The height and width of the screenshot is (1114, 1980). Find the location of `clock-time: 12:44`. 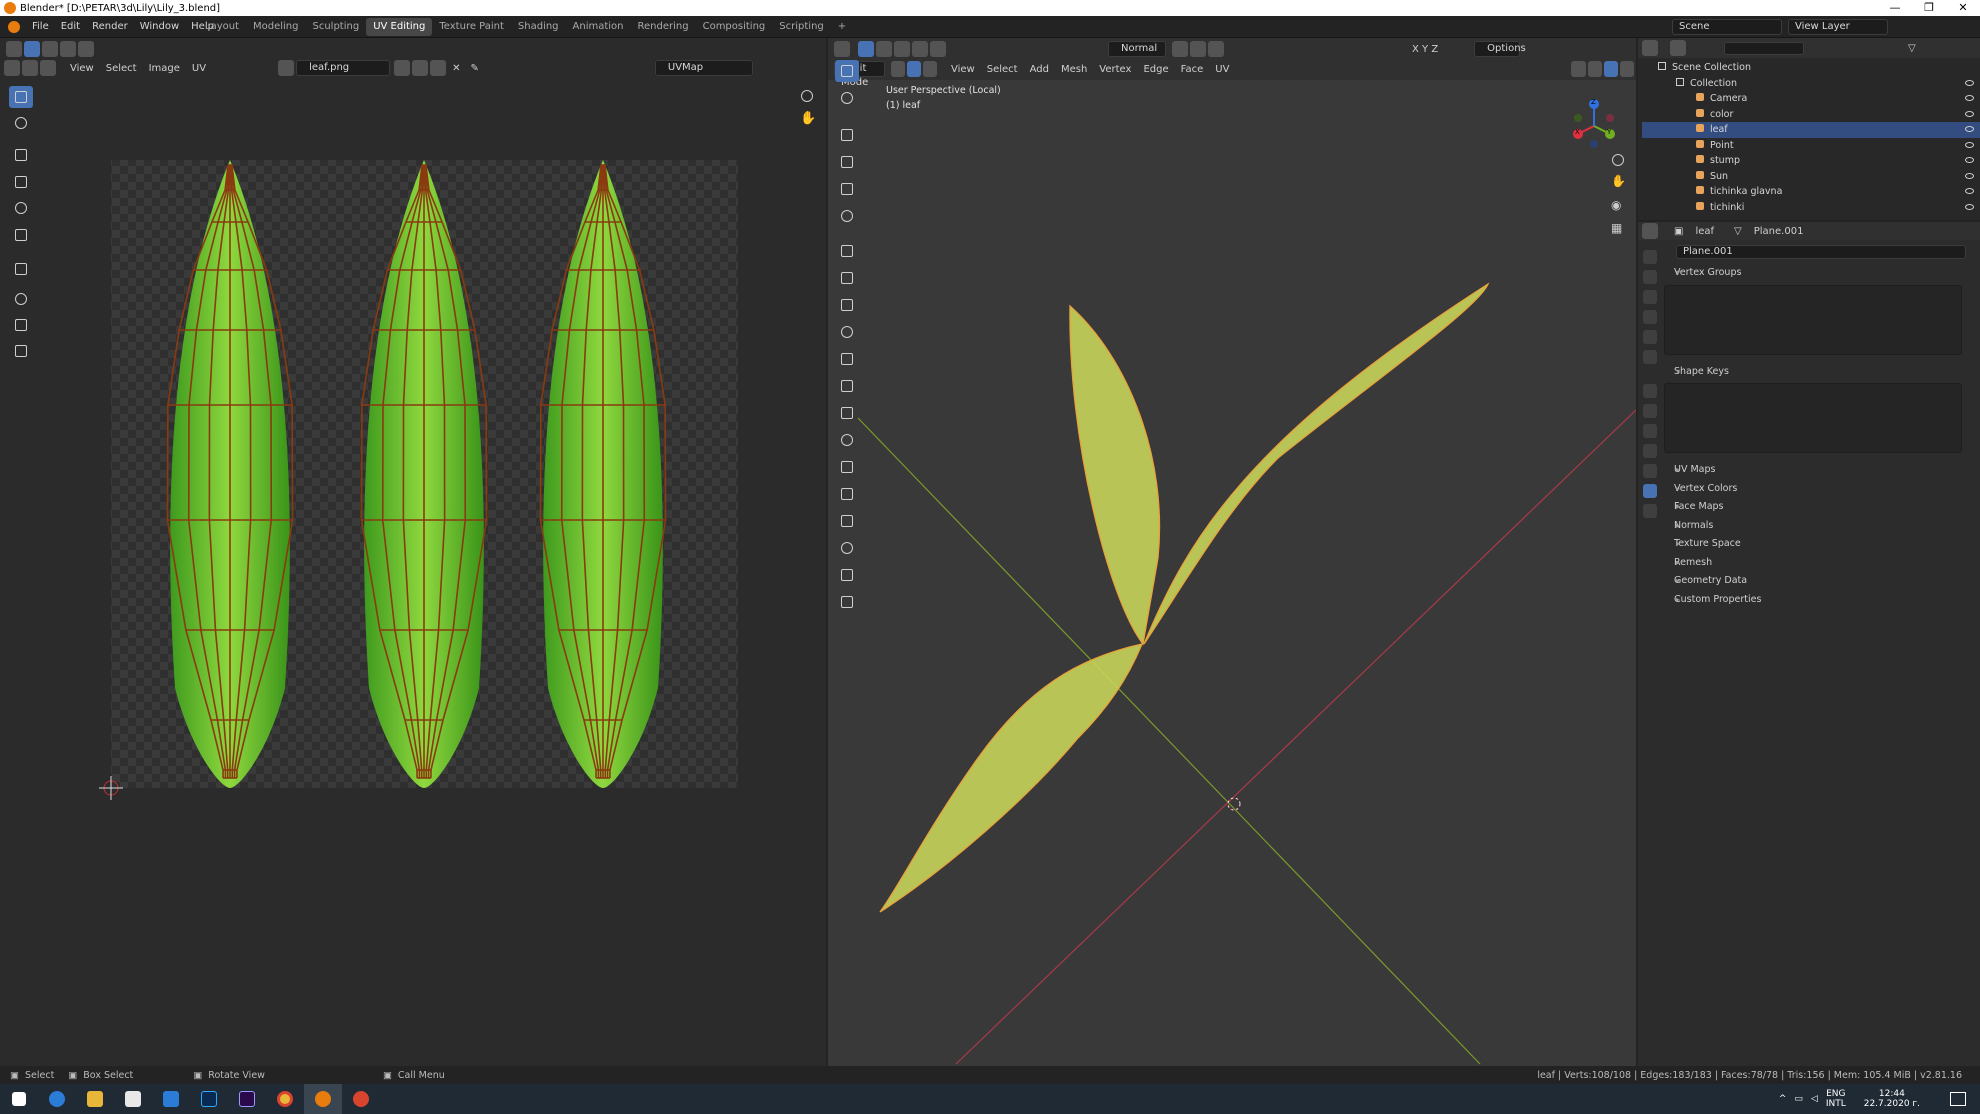

clock-time: 12:44 is located at coordinates (1892, 1094).